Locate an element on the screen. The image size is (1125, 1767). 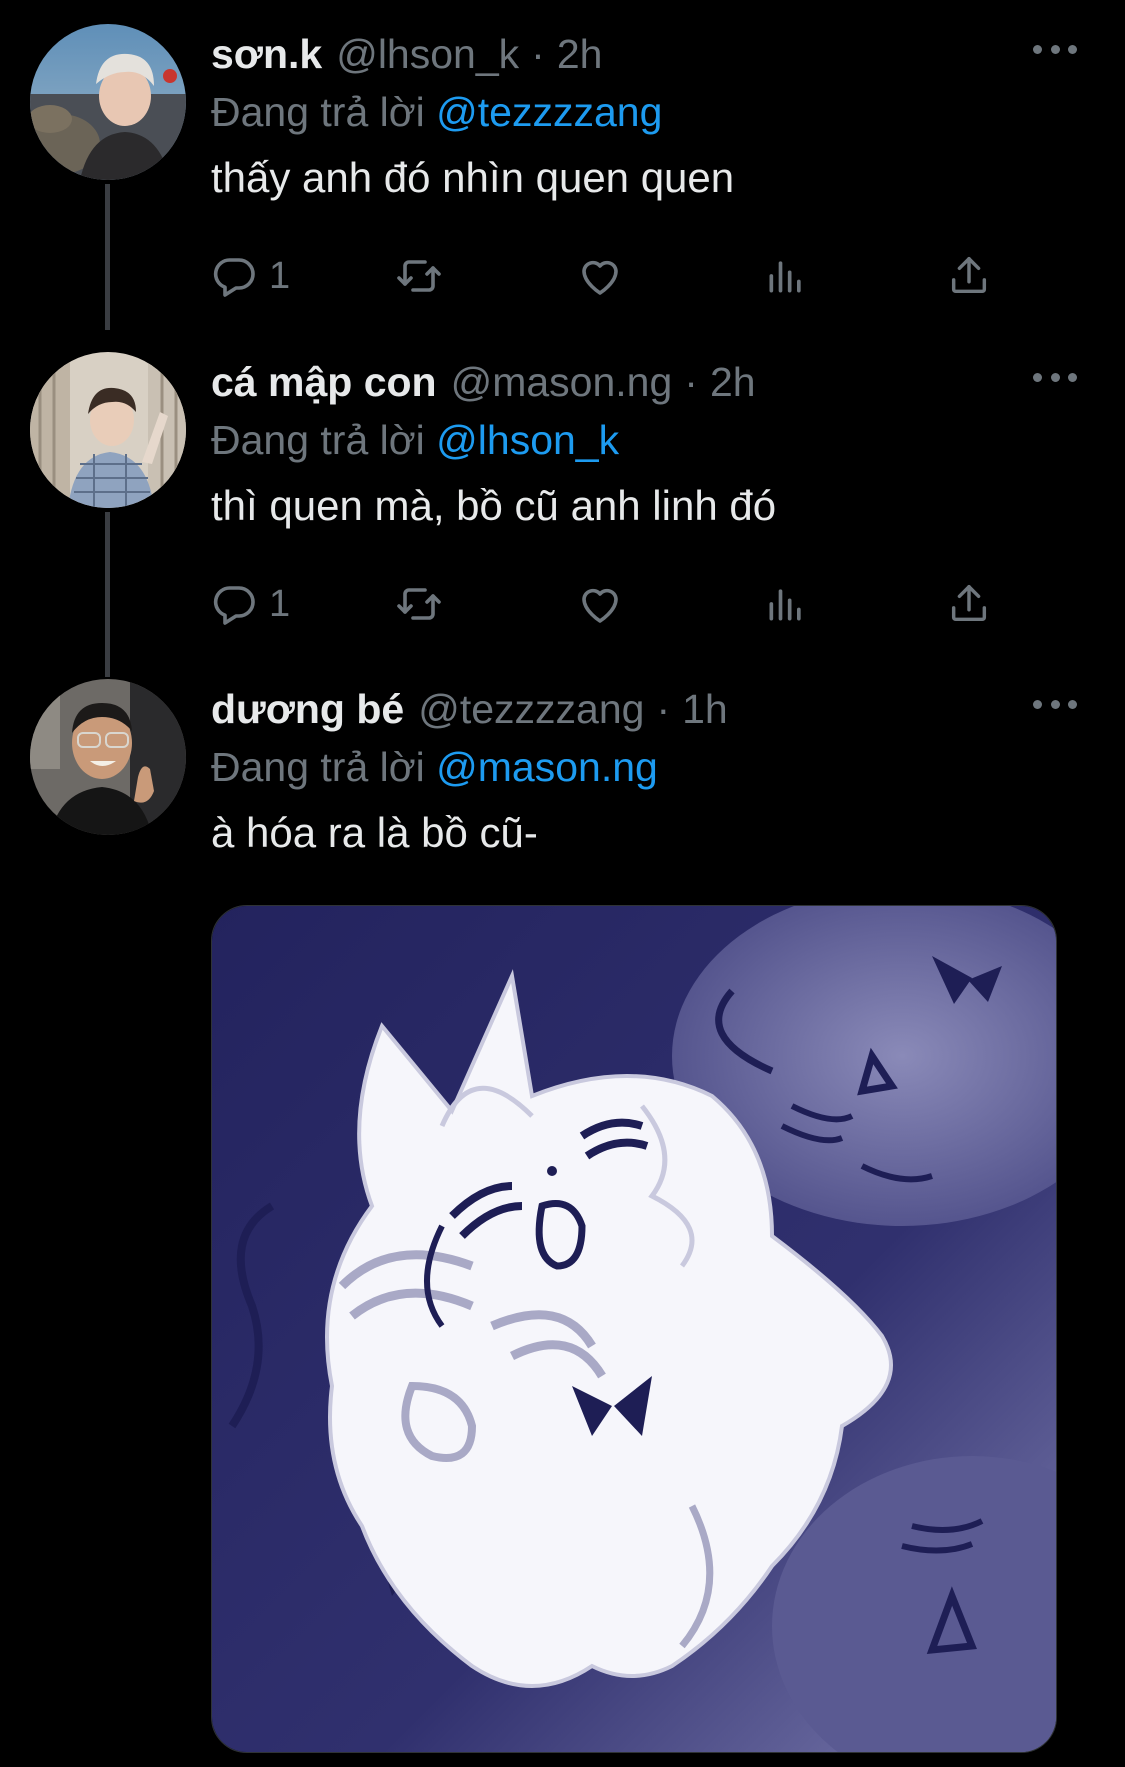
replying-to: Đang trả lời @lhson_k is located at coordinates (648, 440).